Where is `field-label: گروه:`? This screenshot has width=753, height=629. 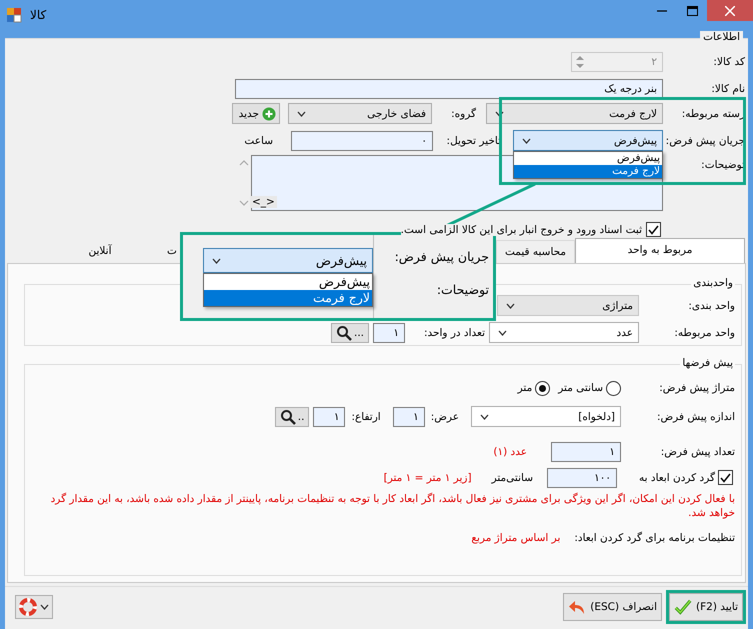
field-label: گروه: is located at coordinates (463, 114).